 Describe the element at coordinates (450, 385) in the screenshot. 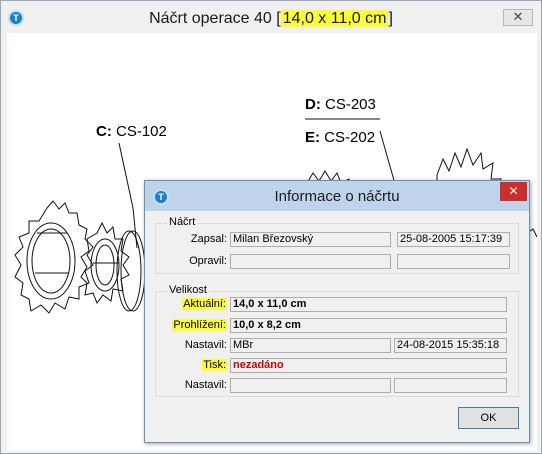

I see `print-set-at-field` at that location.